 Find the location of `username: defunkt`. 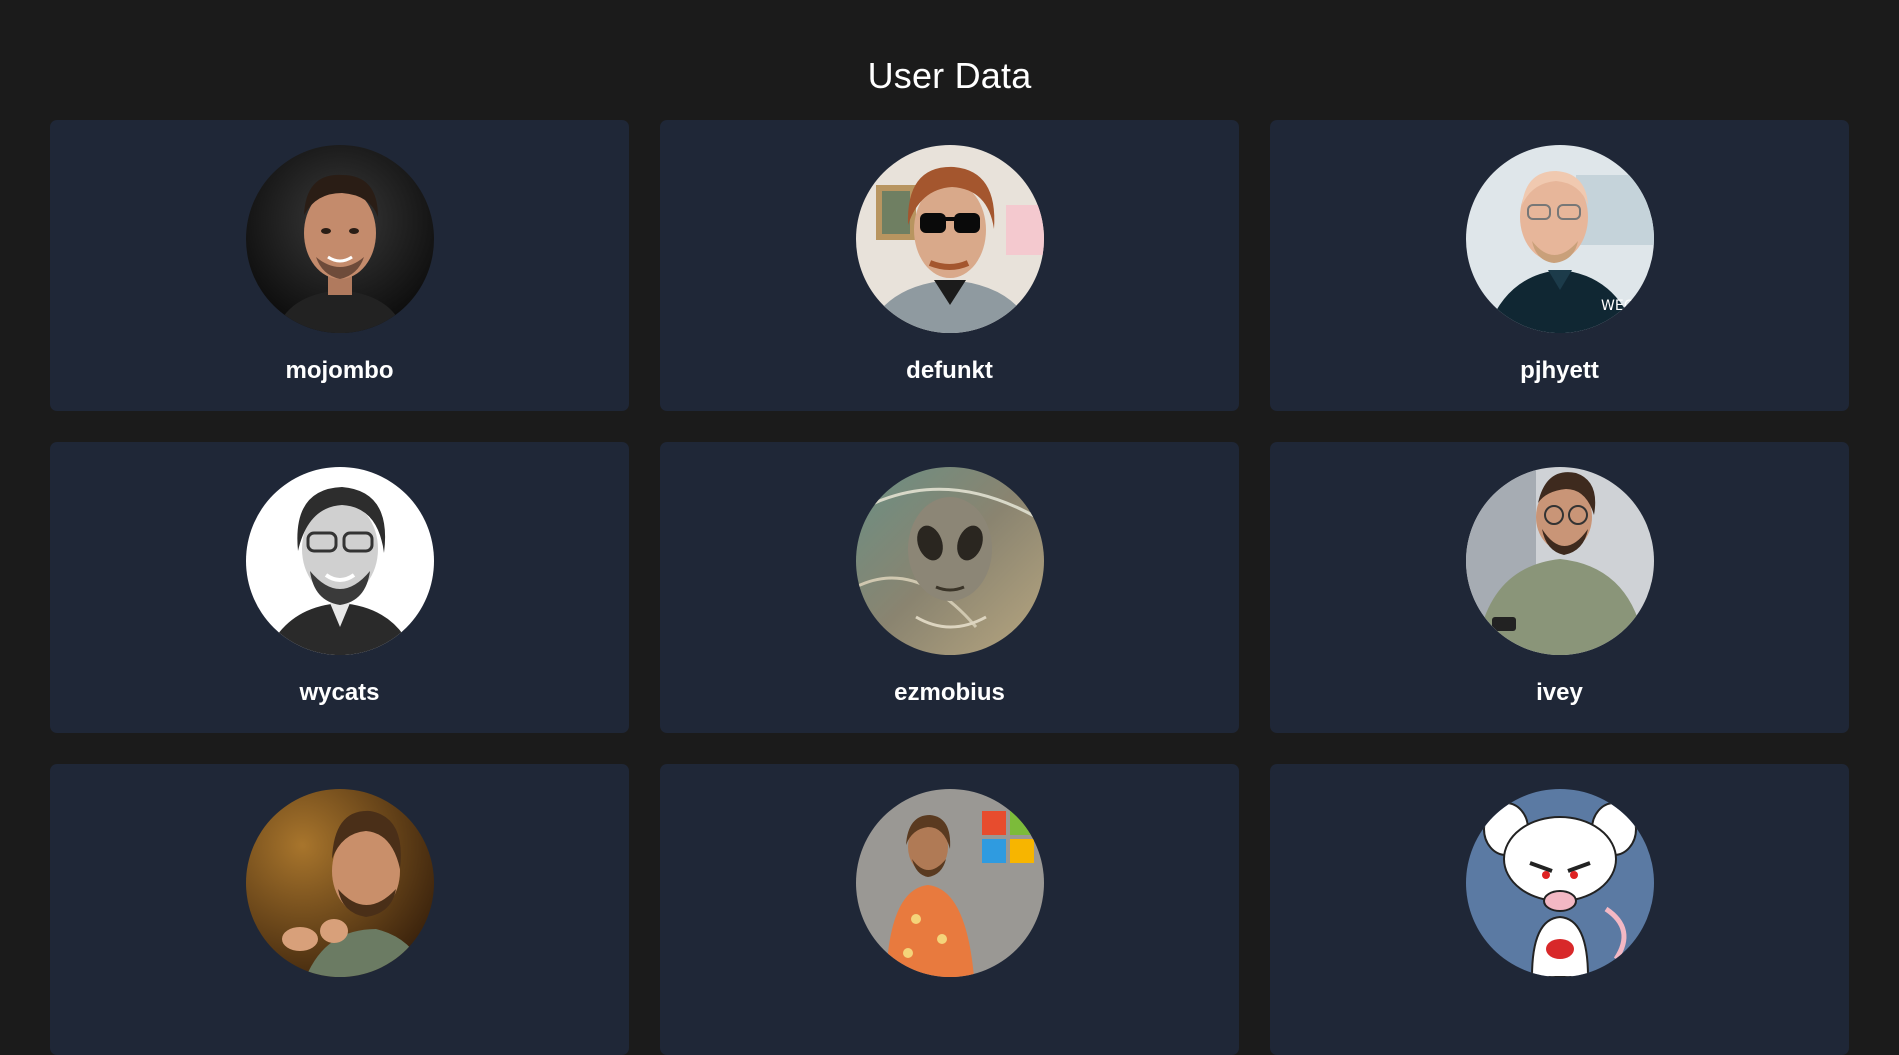

username: defunkt is located at coordinates (949, 370).